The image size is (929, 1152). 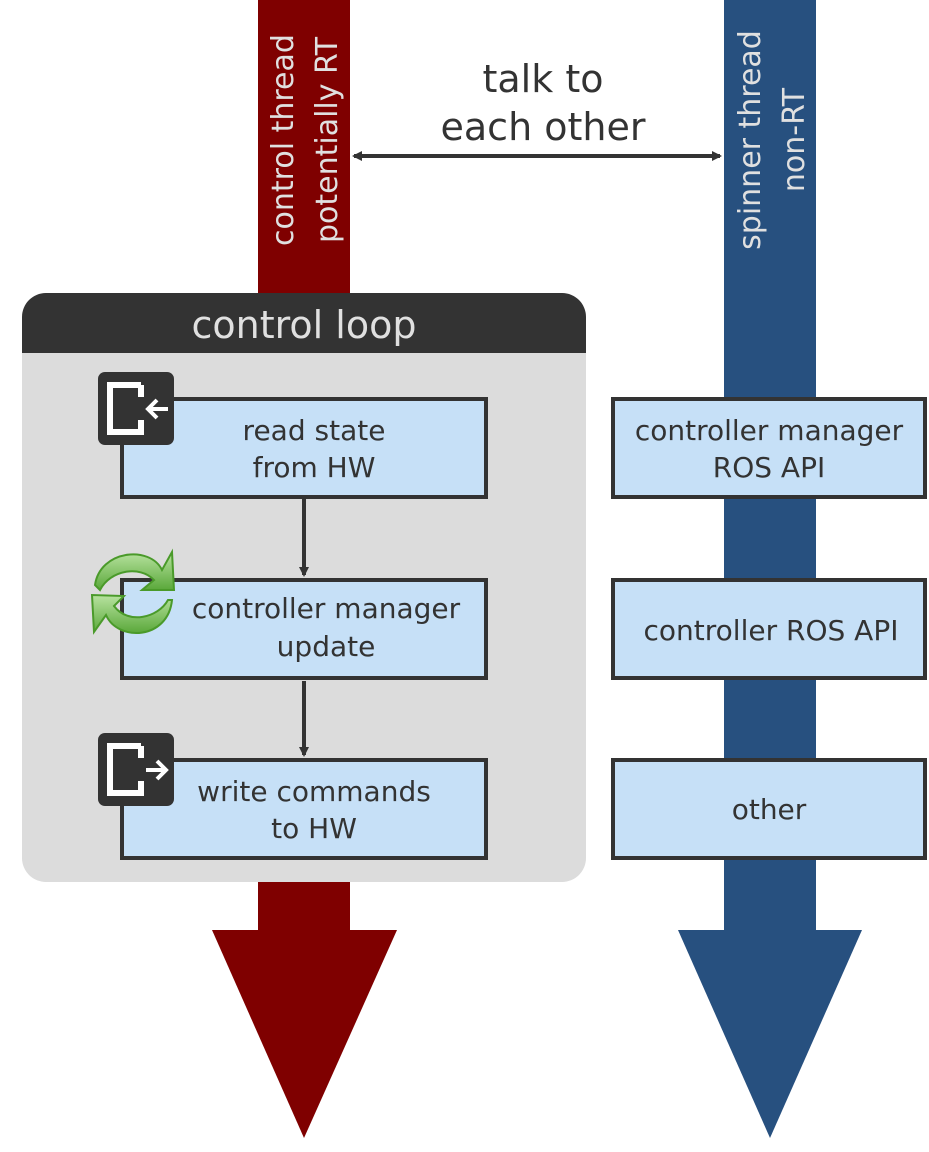 What do you see at coordinates (769, 467) in the screenshot?
I see `box-label: ROS API` at bounding box center [769, 467].